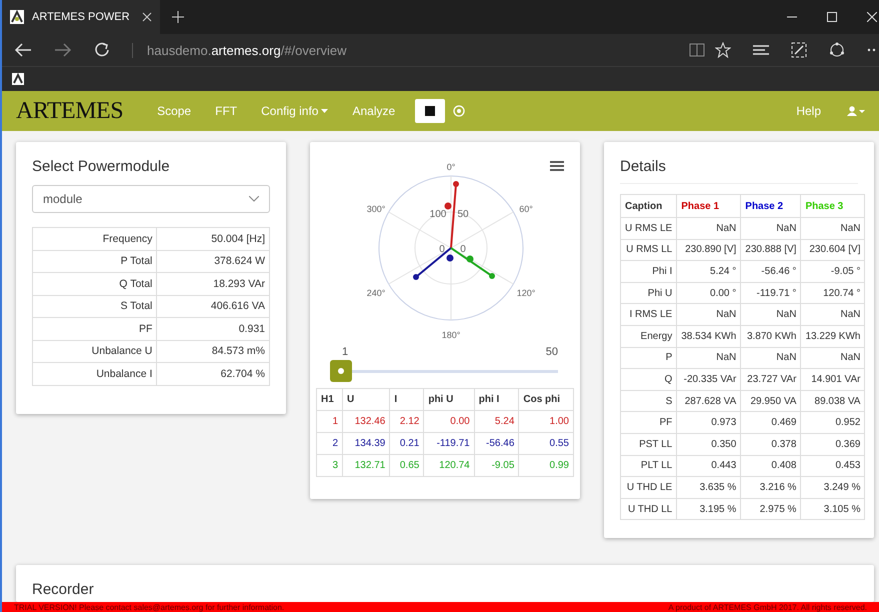 Image resolution: width=879 pixels, height=612 pixels. I want to click on brand-logo: ARTEMES, so click(70, 111).